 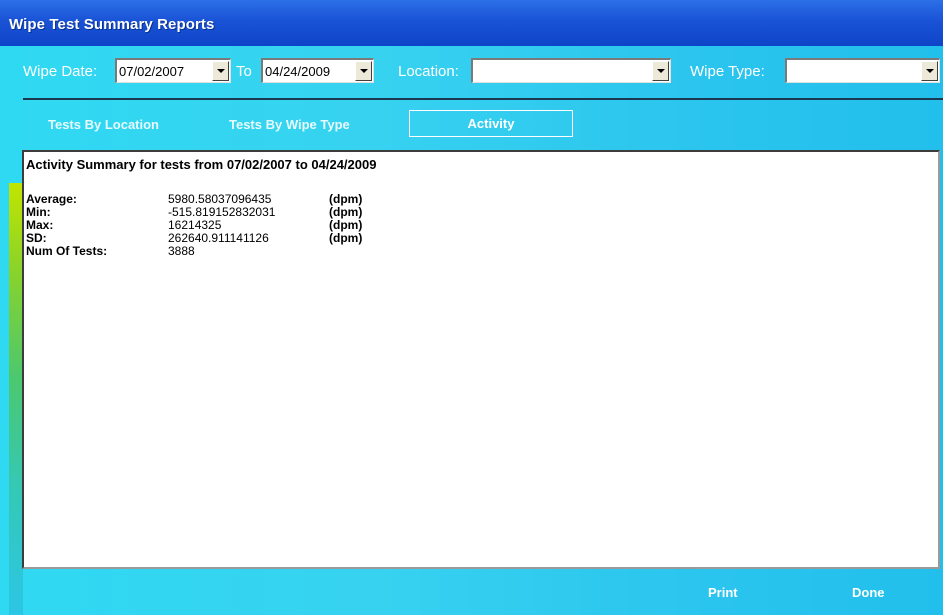 What do you see at coordinates (16, 399) in the screenshot?
I see `accent-strip` at bounding box center [16, 399].